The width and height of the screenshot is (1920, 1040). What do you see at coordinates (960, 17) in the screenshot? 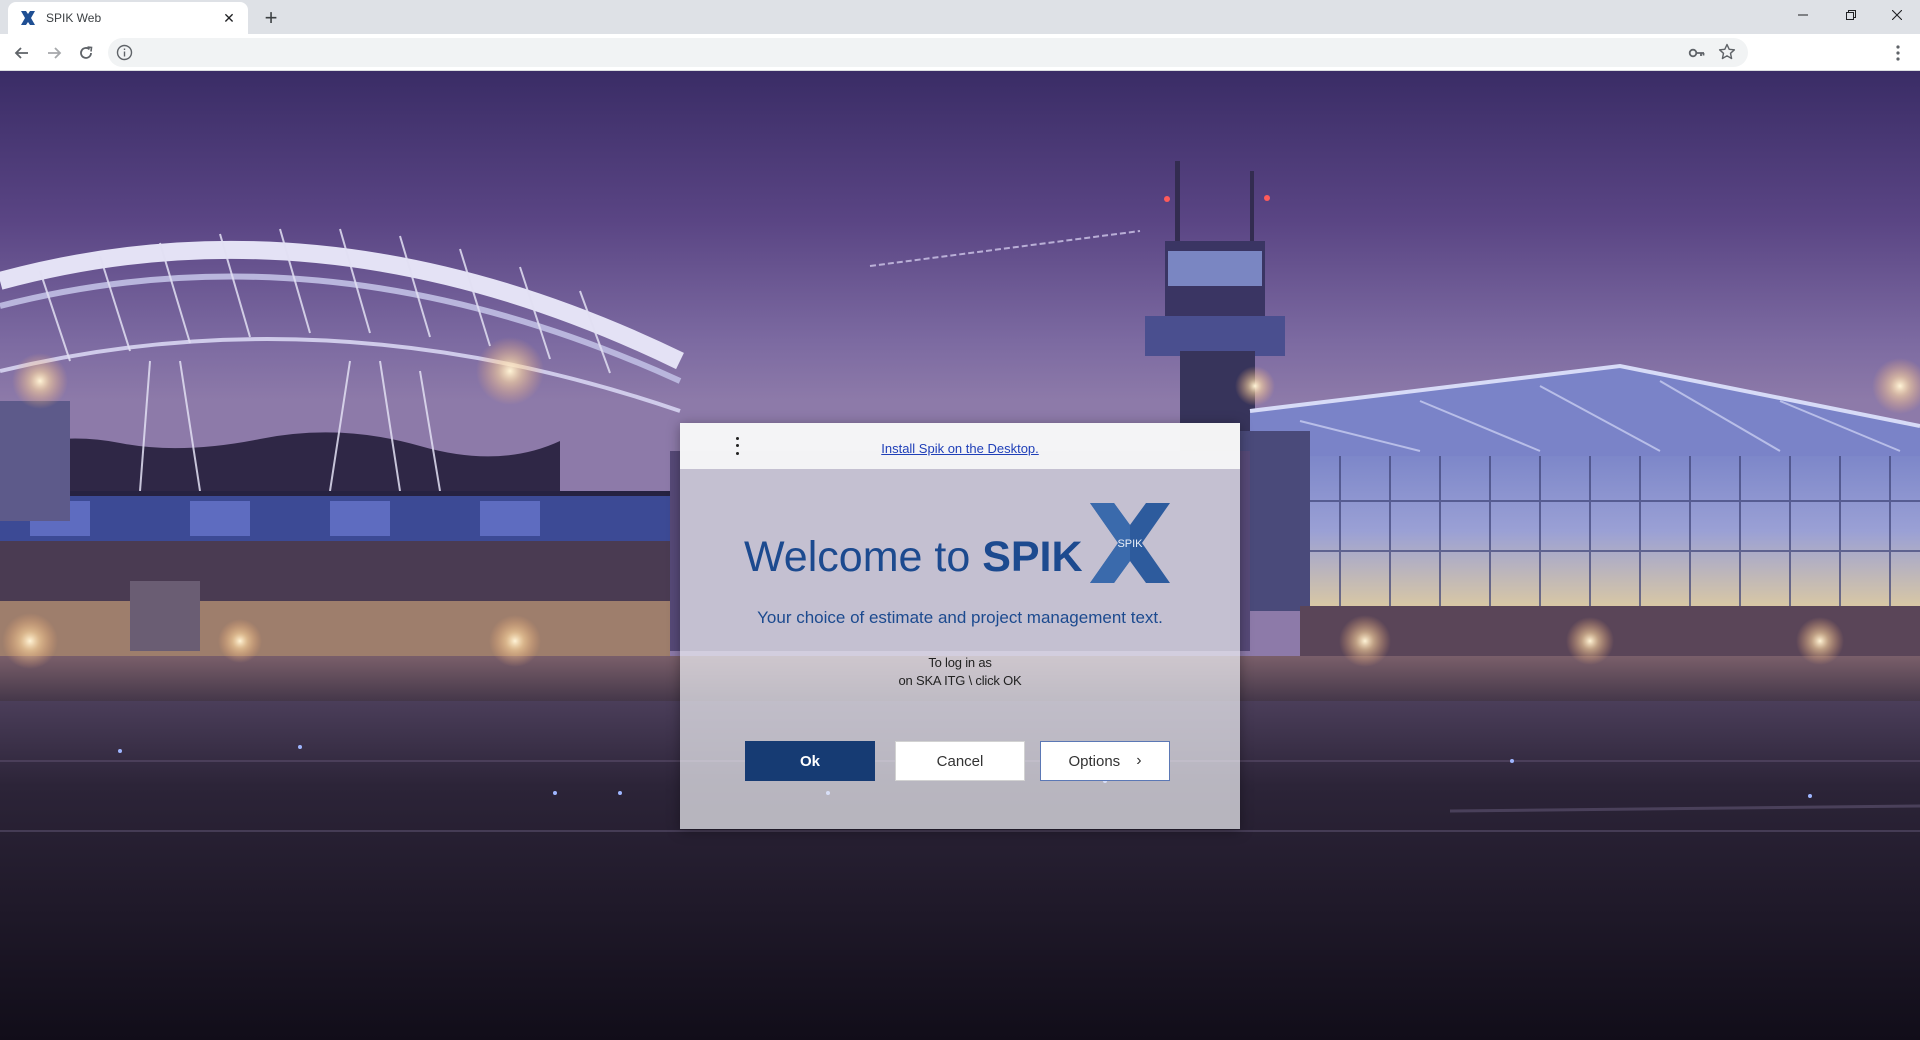
I see `tab-strip: SPIK Web ✕ +` at bounding box center [960, 17].